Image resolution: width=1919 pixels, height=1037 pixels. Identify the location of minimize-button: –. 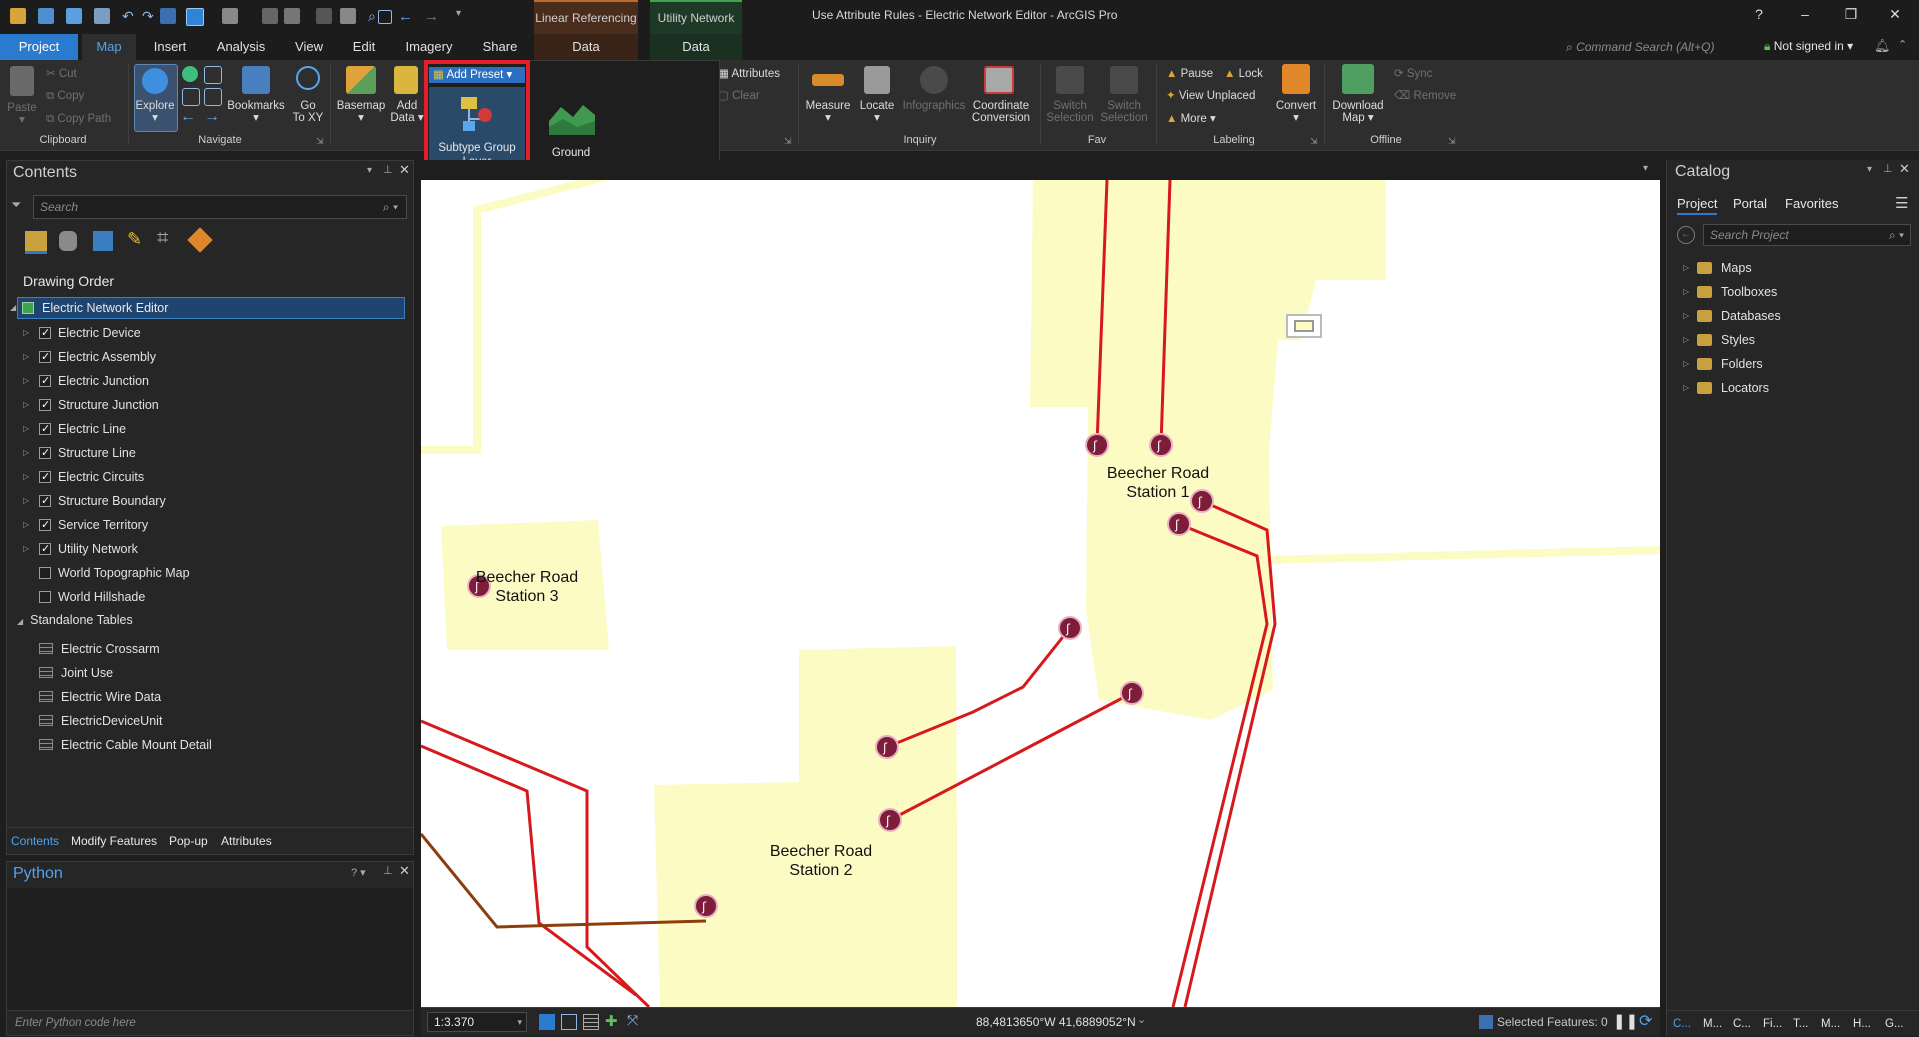
(1805, 16).